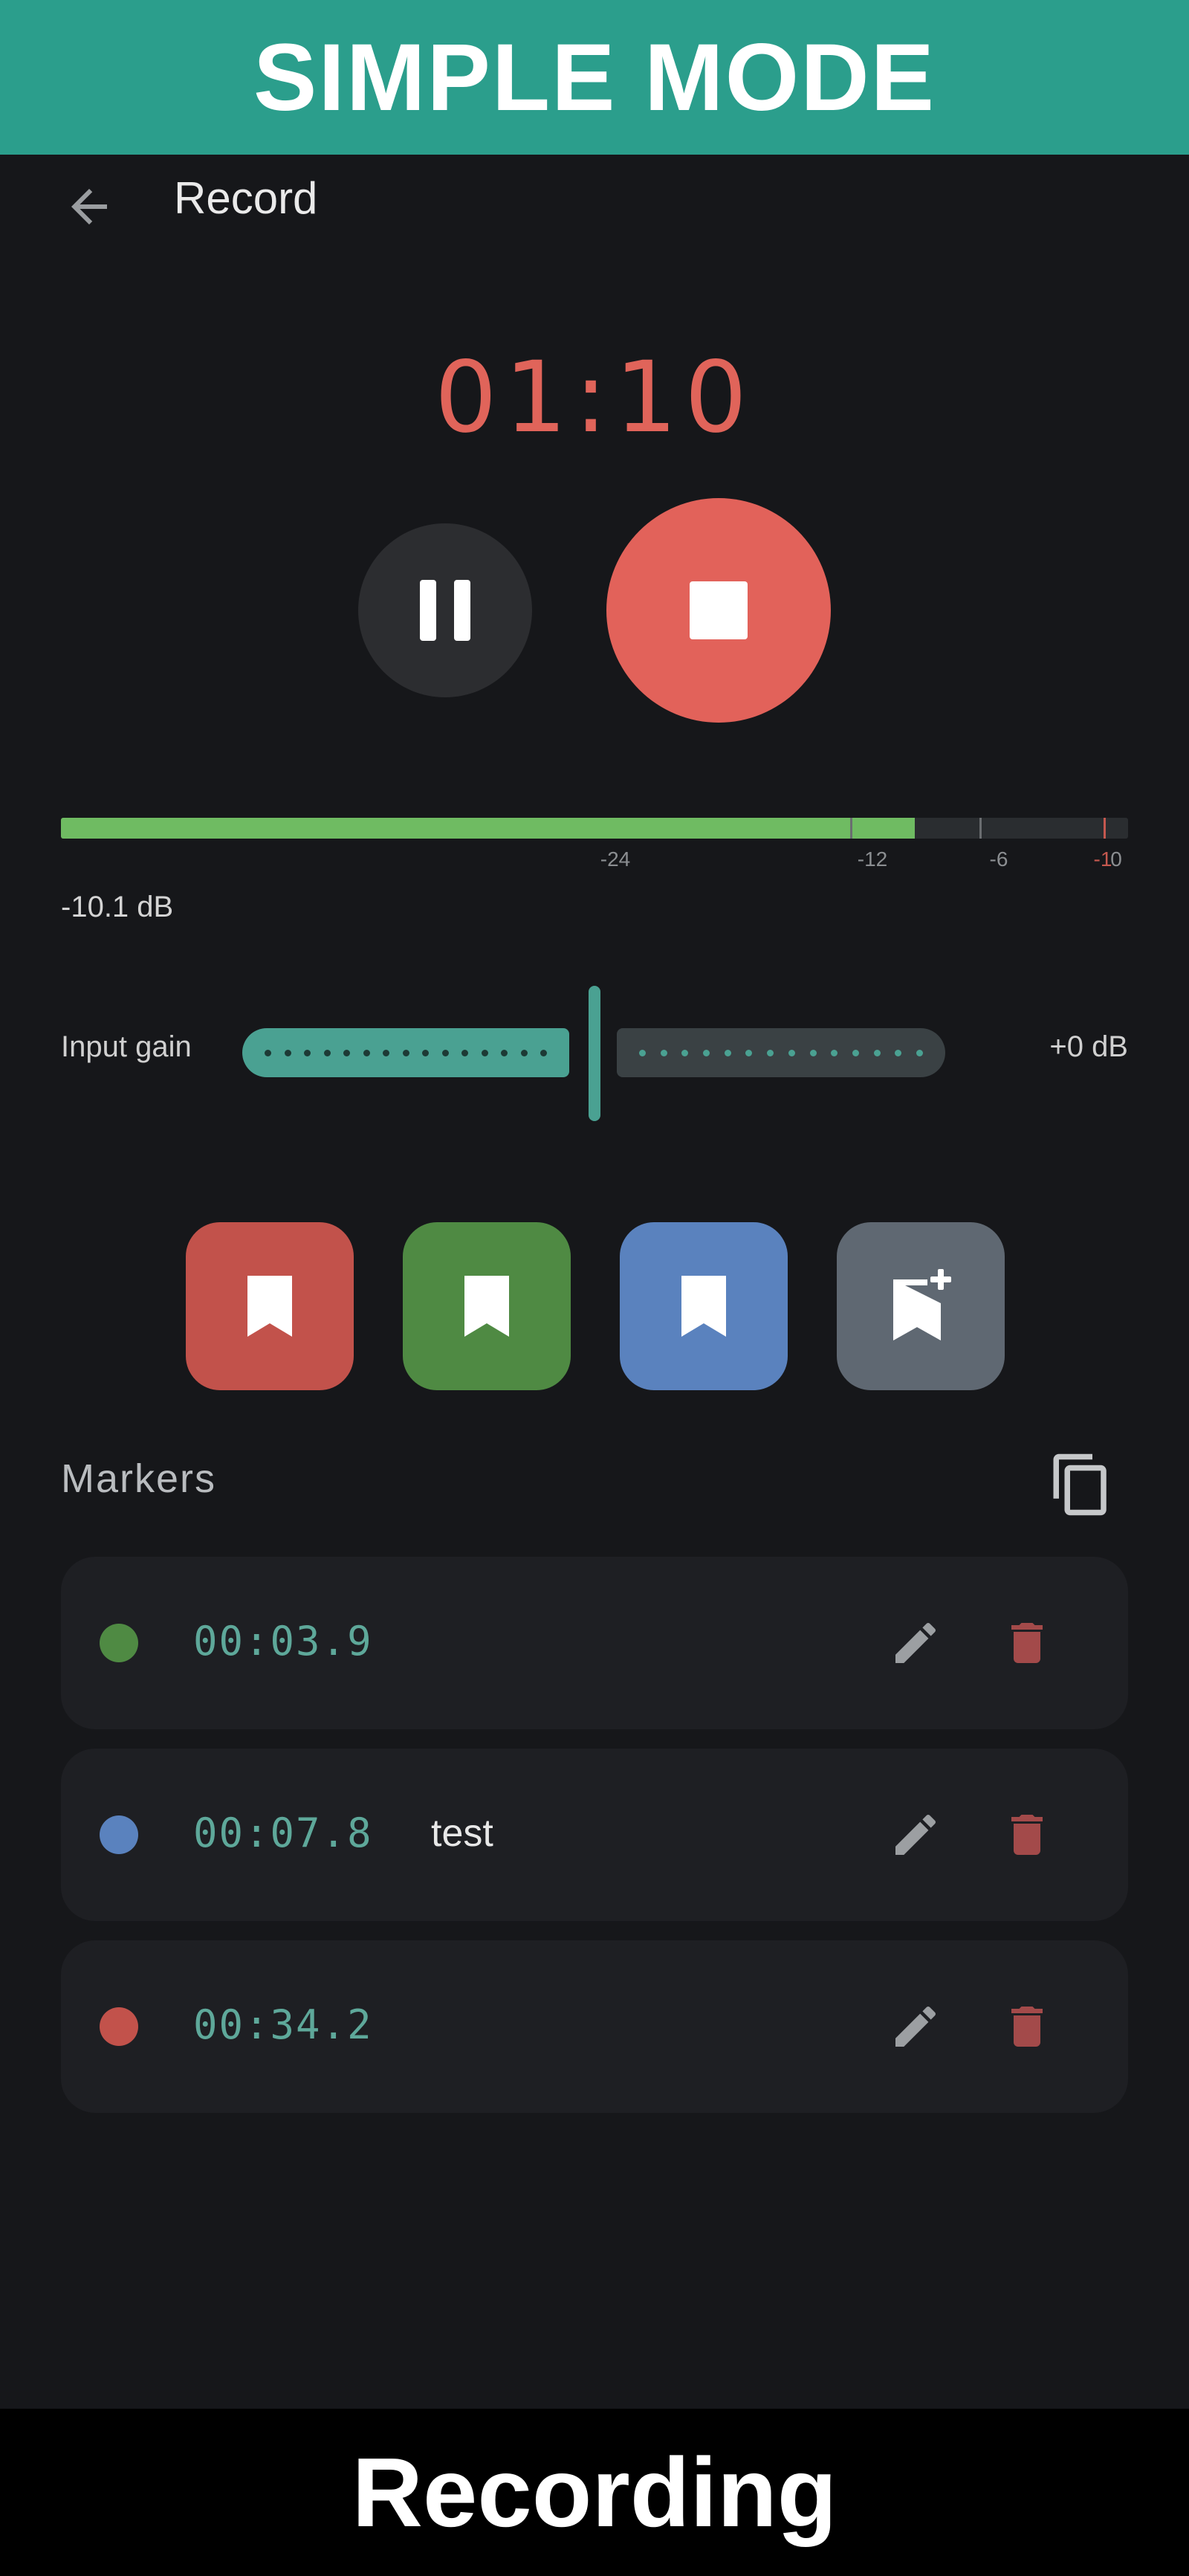 Image resolution: width=1189 pixels, height=2576 pixels. I want to click on gain-slider-active-track, so click(405, 1052).